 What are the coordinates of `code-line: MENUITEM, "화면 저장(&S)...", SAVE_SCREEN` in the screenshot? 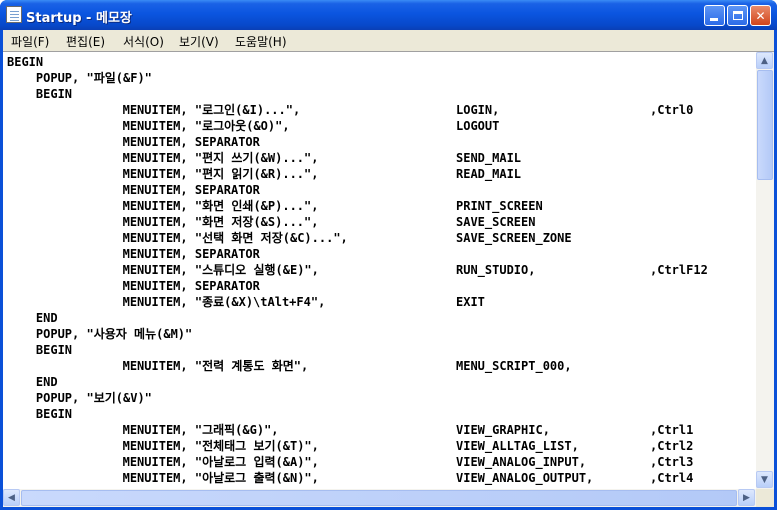 It's located at (271, 222).